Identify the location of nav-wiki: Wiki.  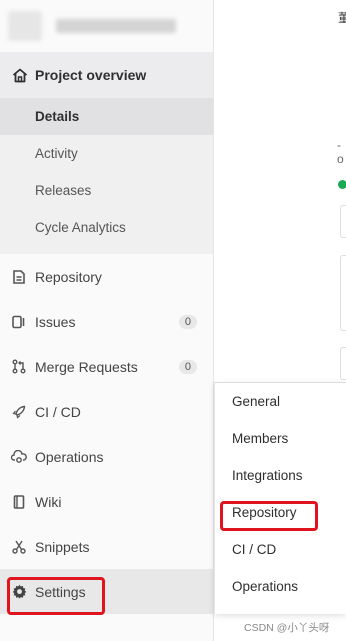
(106, 501).